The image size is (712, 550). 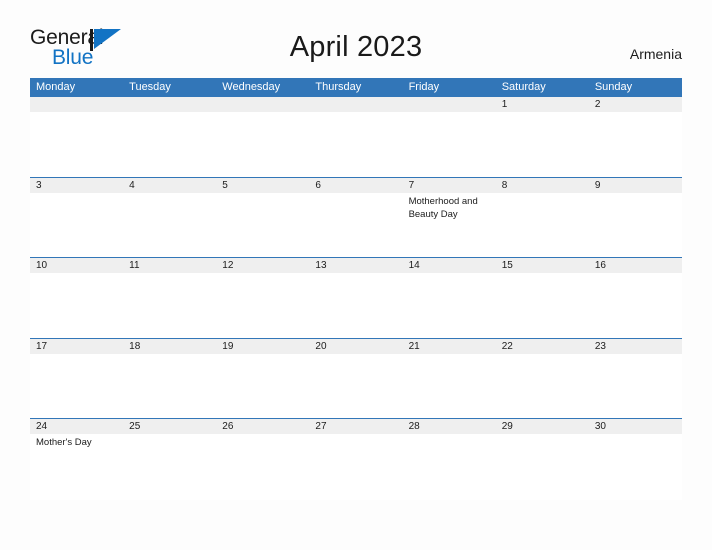 What do you see at coordinates (262, 426) in the screenshot?
I see `day-number: 26` at bounding box center [262, 426].